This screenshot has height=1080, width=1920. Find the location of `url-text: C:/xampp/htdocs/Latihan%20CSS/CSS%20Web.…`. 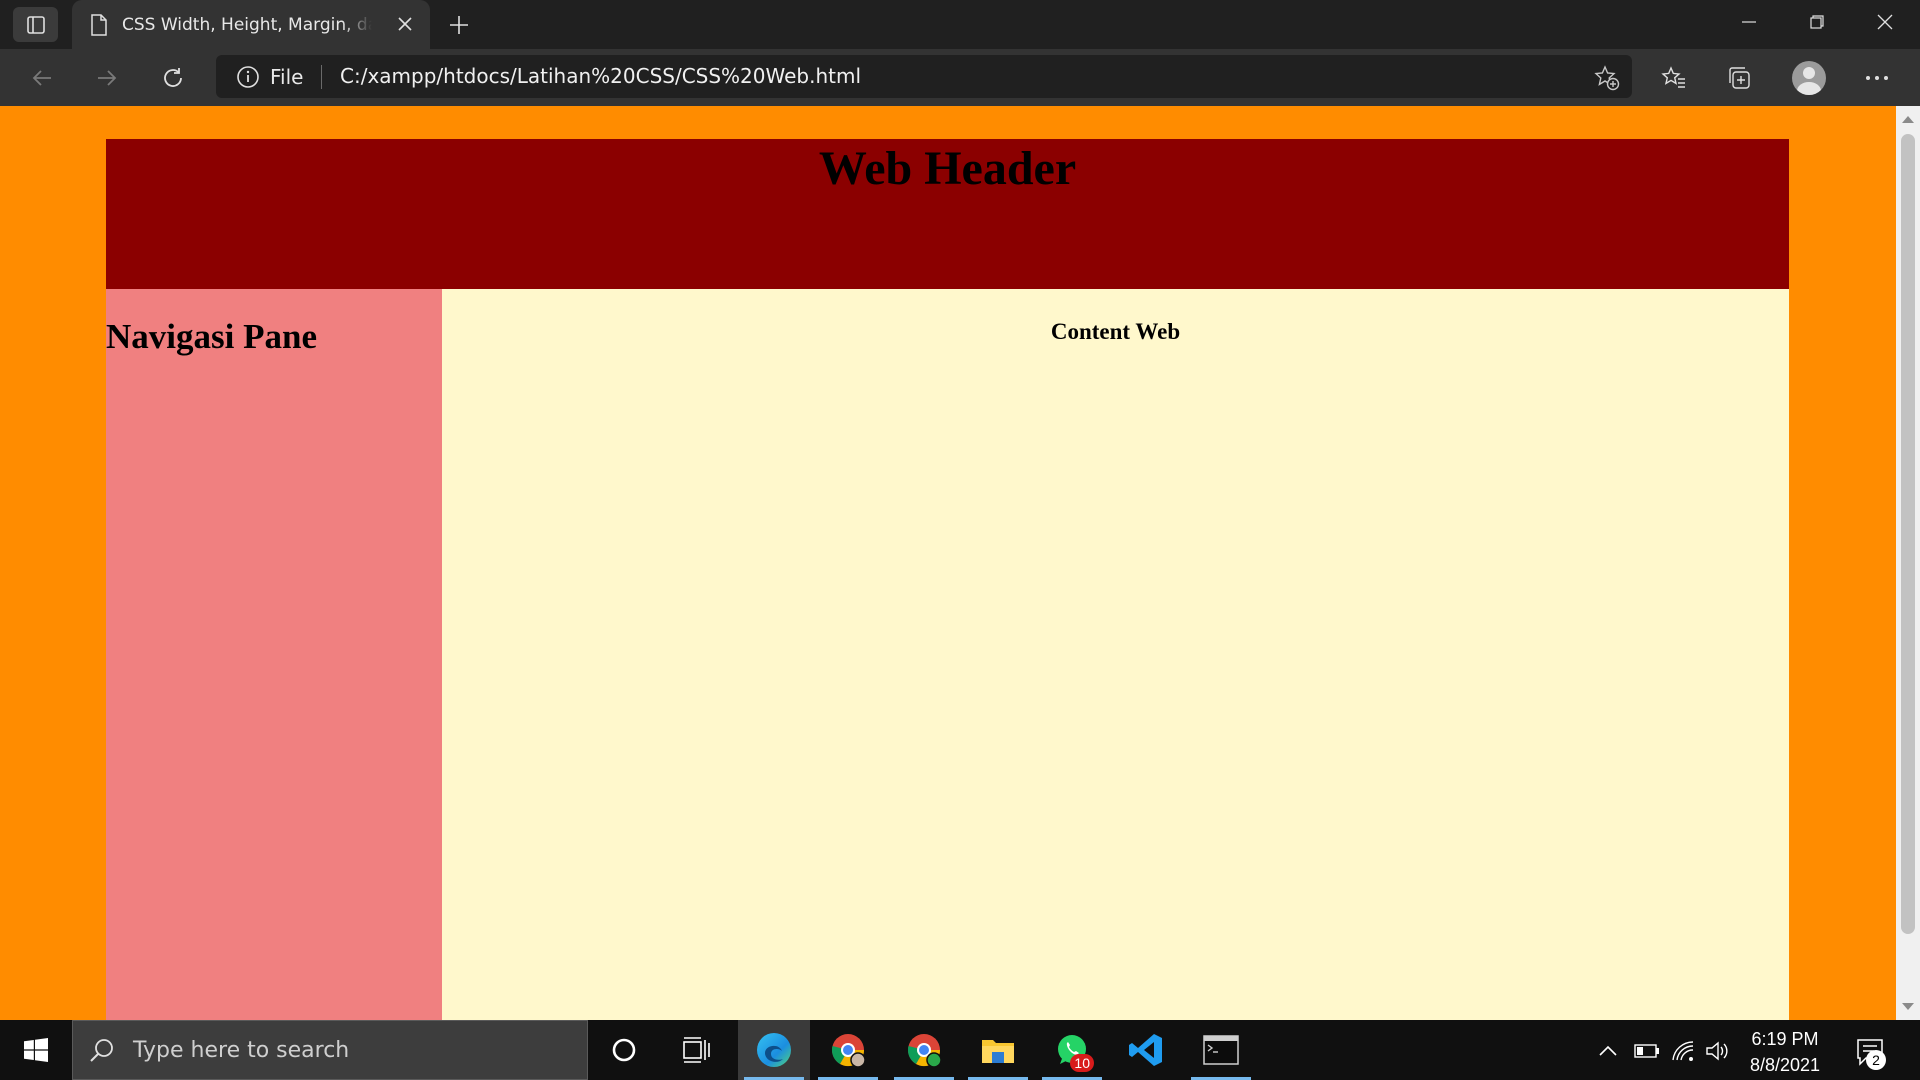

url-text: C:/xampp/htdocs/Latihan%20CSS/CSS%20Web.… is located at coordinates (600, 76).